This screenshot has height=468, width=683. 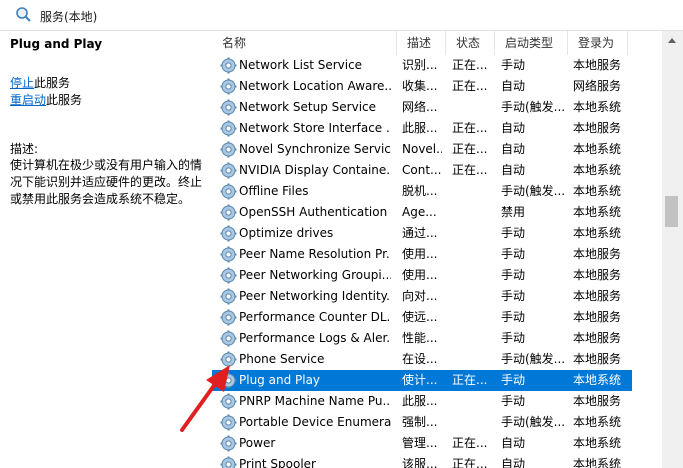 What do you see at coordinates (421, 43) in the screenshot?
I see `column-header-description: 描述` at bounding box center [421, 43].